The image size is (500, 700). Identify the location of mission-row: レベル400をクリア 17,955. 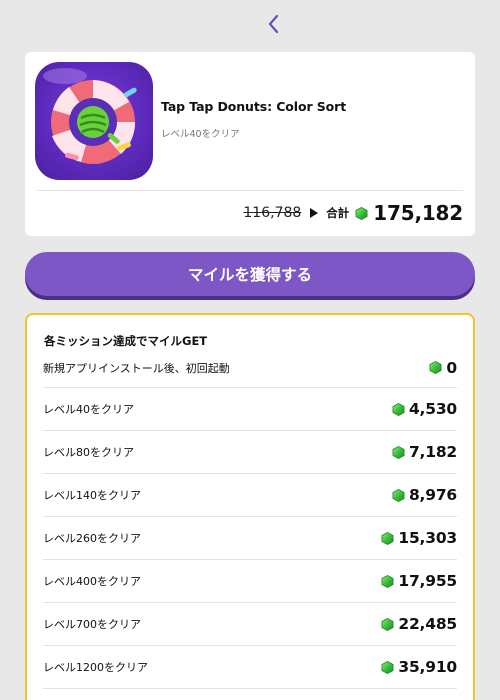
(250, 581).